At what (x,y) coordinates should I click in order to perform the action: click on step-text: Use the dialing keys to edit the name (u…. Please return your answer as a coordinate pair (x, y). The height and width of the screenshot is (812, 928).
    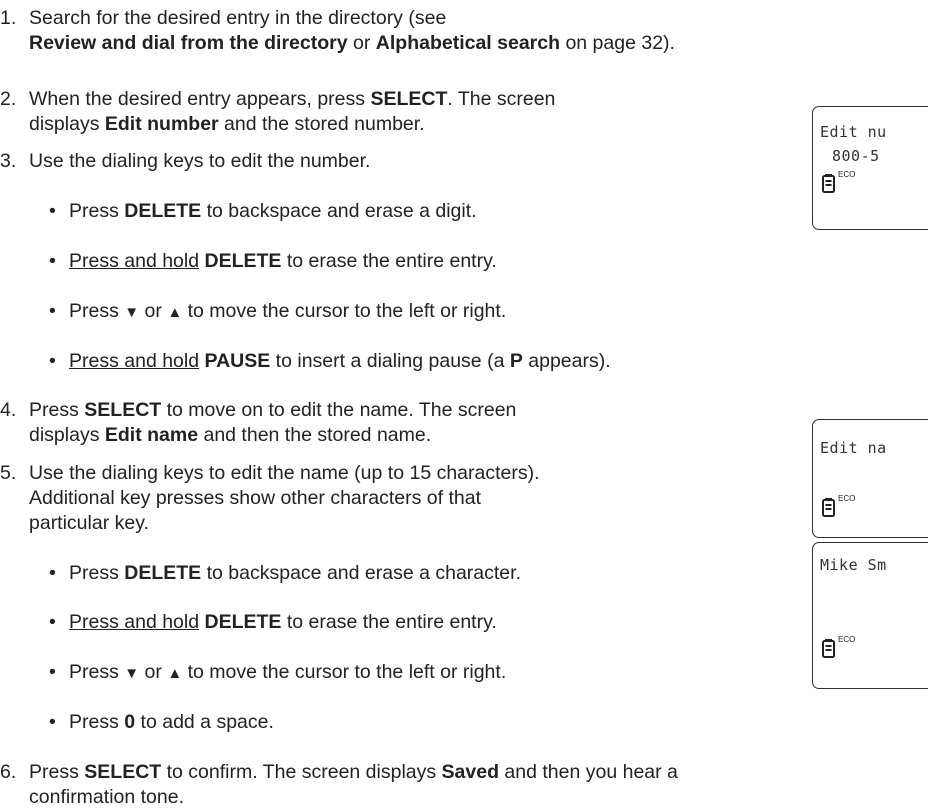
    Looking at the image, I should click on (284, 473).